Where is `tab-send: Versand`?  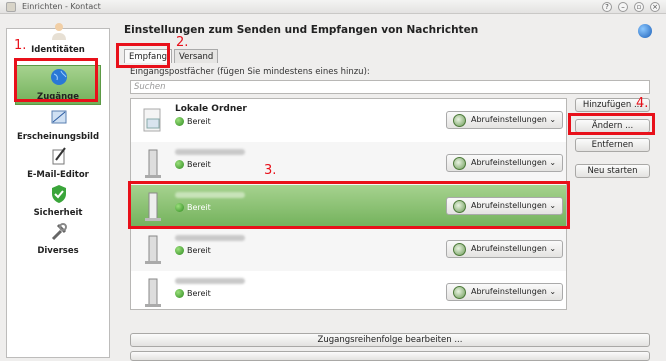
tab-send: Versand is located at coordinates (196, 56).